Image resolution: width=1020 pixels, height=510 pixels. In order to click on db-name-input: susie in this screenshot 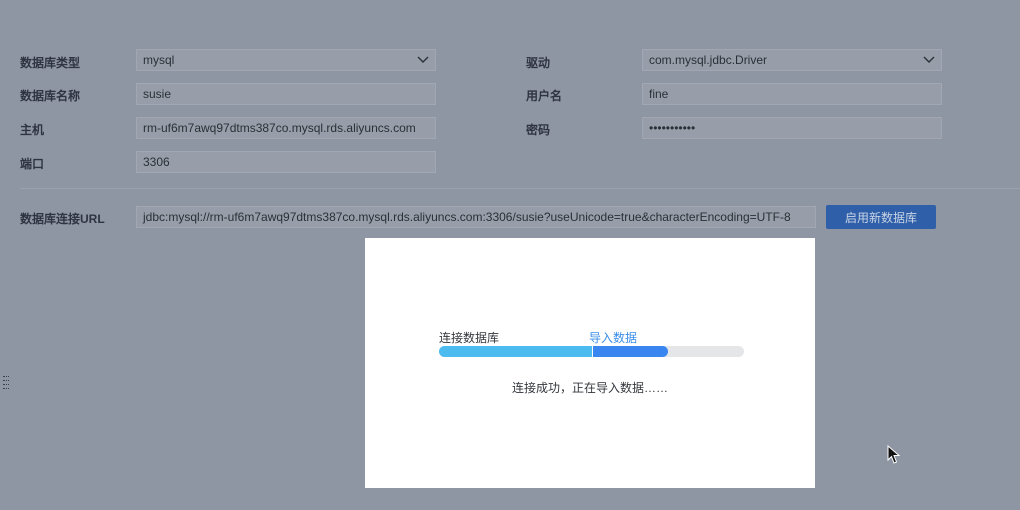, I will do `click(286, 94)`.